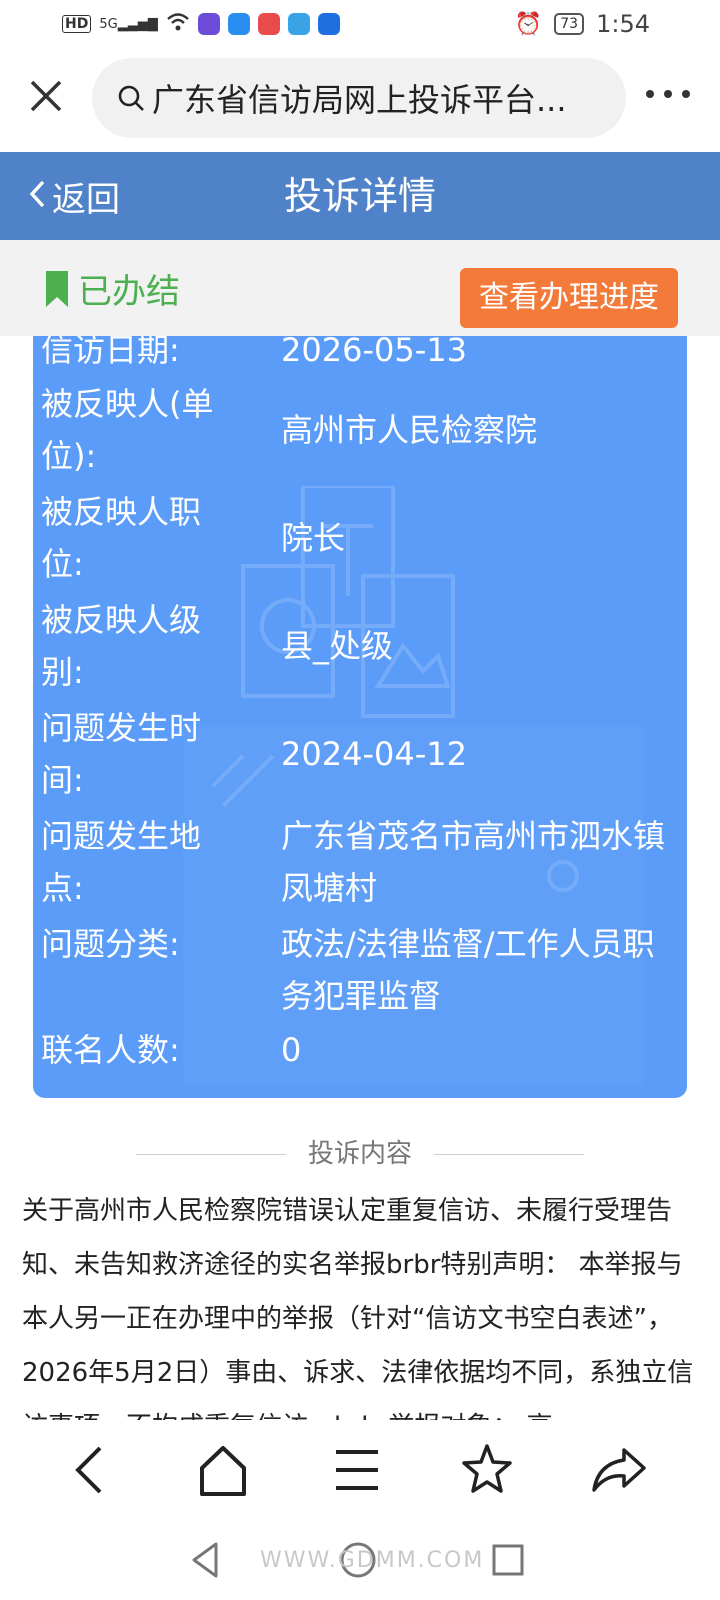 The width and height of the screenshot is (720, 1600). Describe the element at coordinates (77, 24) in the screenshot. I see `hd-badge: HD` at that location.